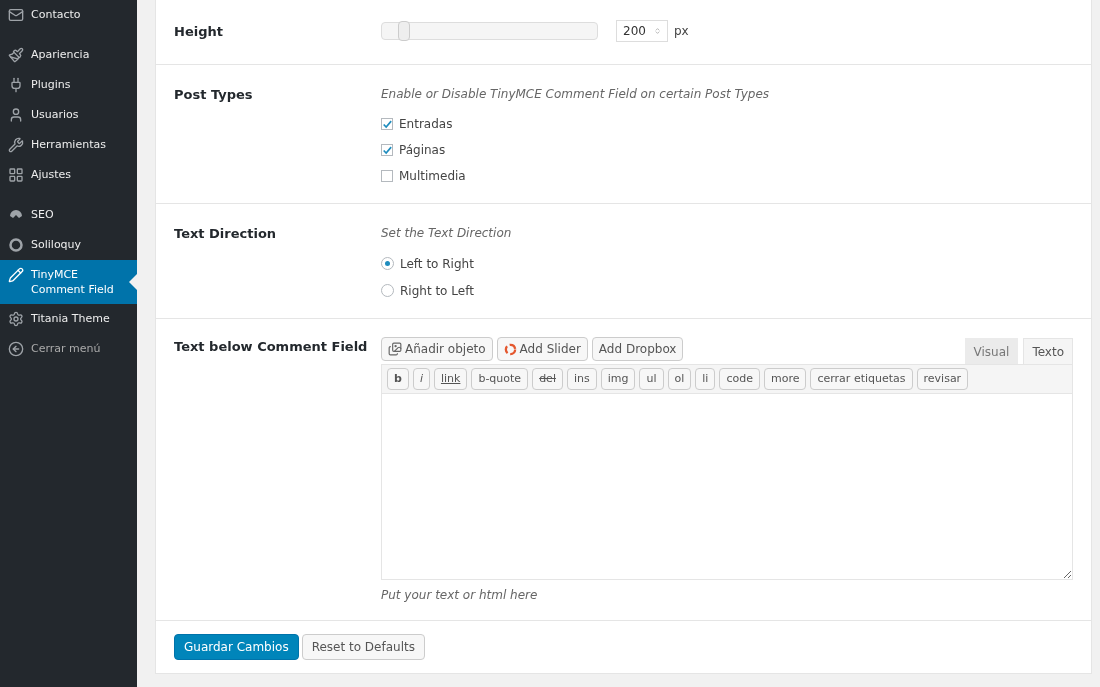 This screenshot has height=687, width=1100. What do you see at coordinates (785, 379) in the screenshot?
I see `quicktag-button: more` at bounding box center [785, 379].